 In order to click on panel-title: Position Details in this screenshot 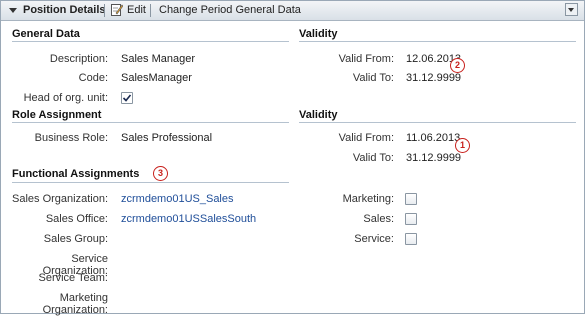, I will do `click(64, 10)`.